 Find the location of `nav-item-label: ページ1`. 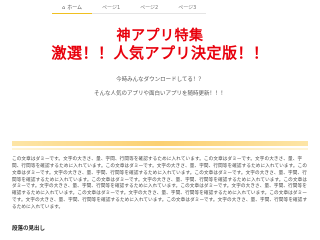

nav-item-label: ページ1 is located at coordinates (111, 8).